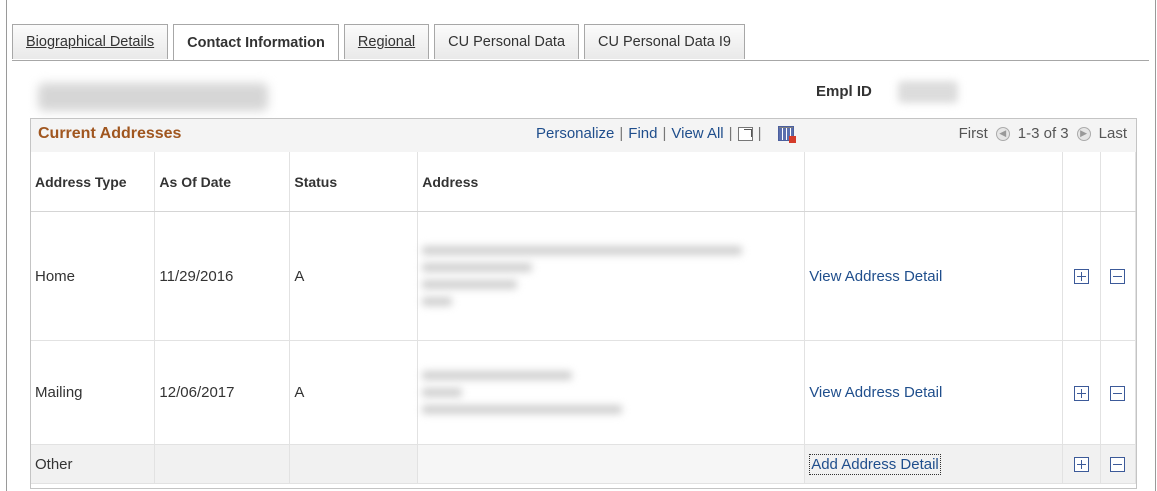 The height and width of the screenshot is (491, 1157). I want to click on as-of-date-cell, so click(222, 464).